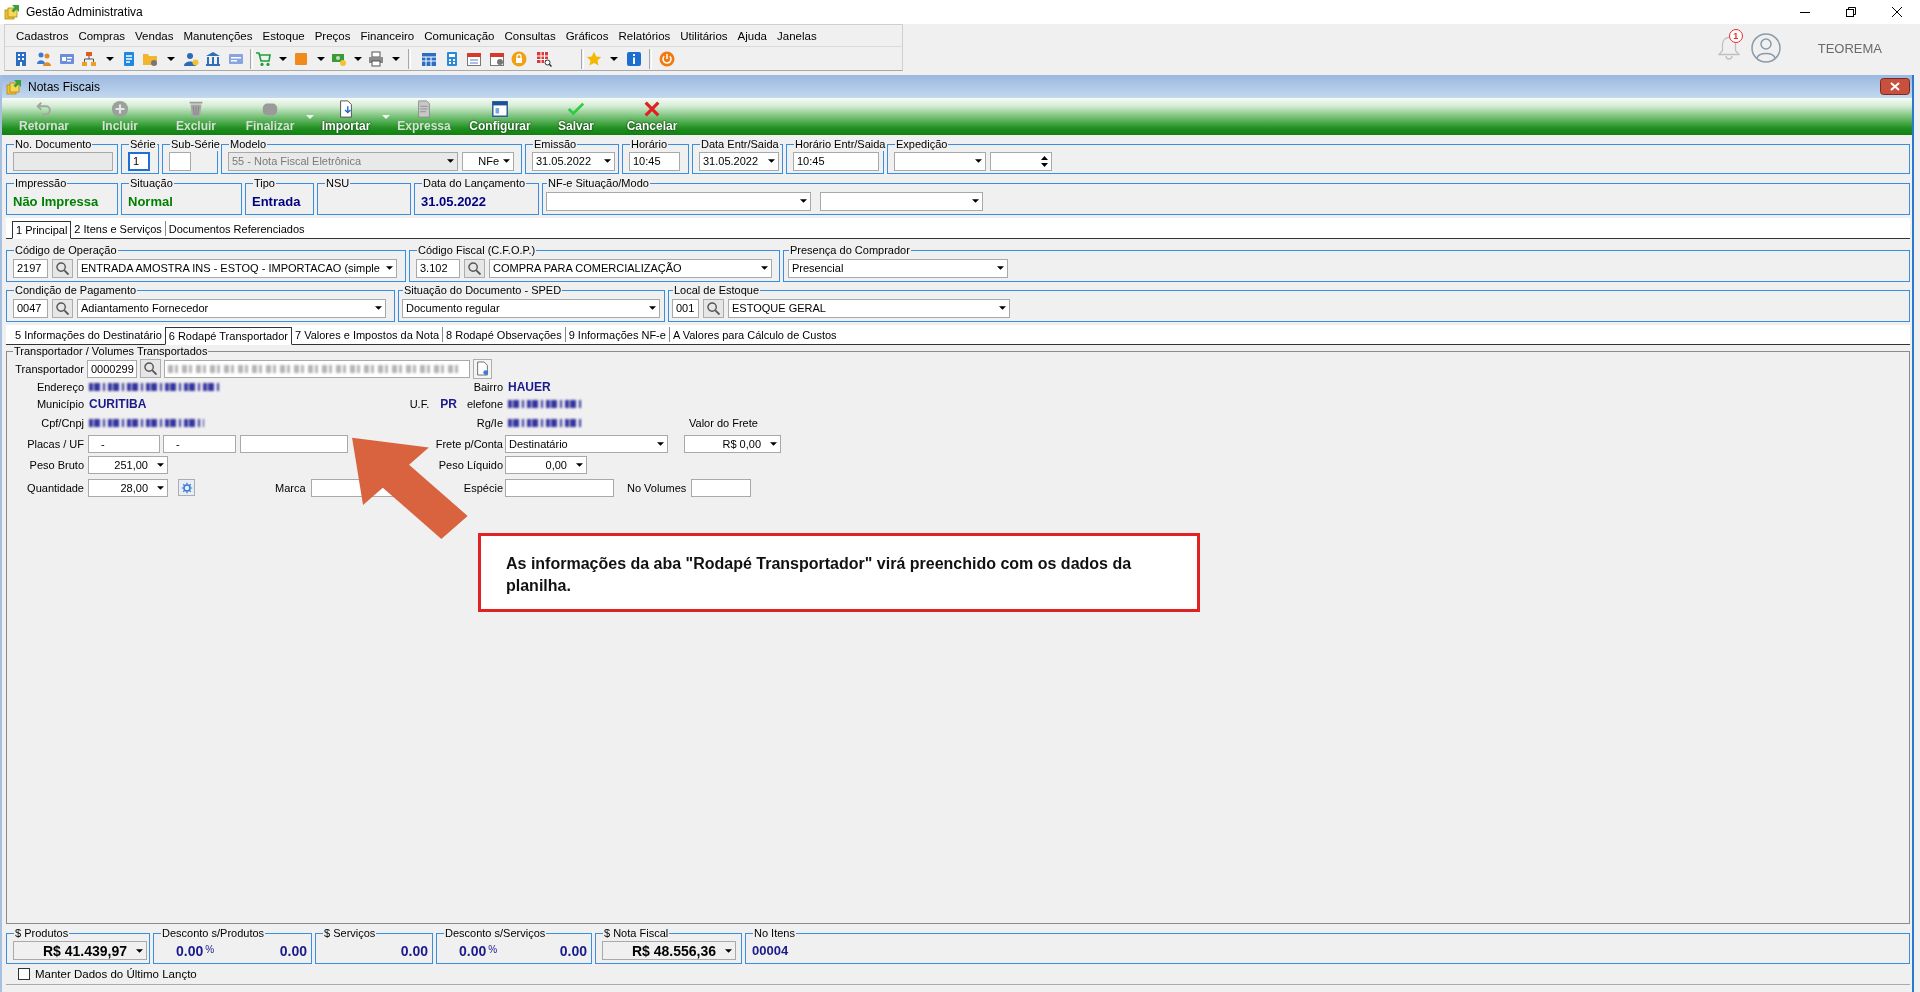 Image resolution: width=1920 pixels, height=992 pixels. Describe the element at coordinates (669, 950) in the screenshot. I see `dropdown: R$ 48.556,36` at that location.